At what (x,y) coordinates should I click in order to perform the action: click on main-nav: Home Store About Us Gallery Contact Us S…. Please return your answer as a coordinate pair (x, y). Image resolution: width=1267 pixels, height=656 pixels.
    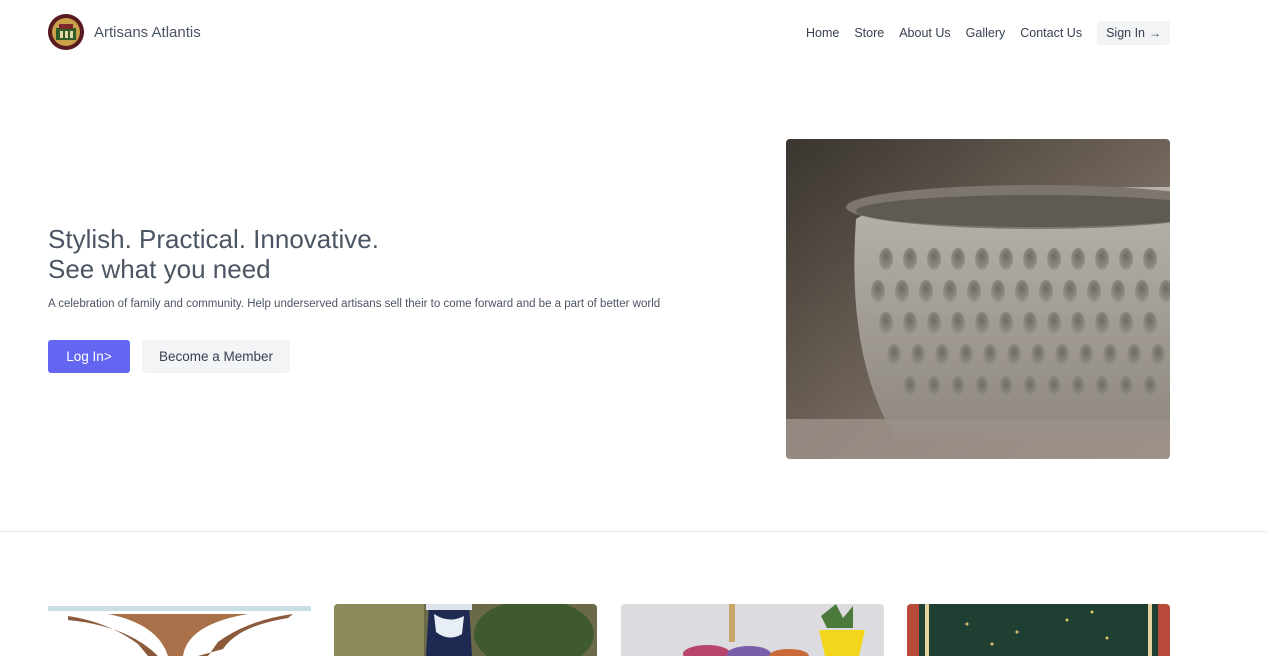
    Looking at the image, I should click on (988, 33).